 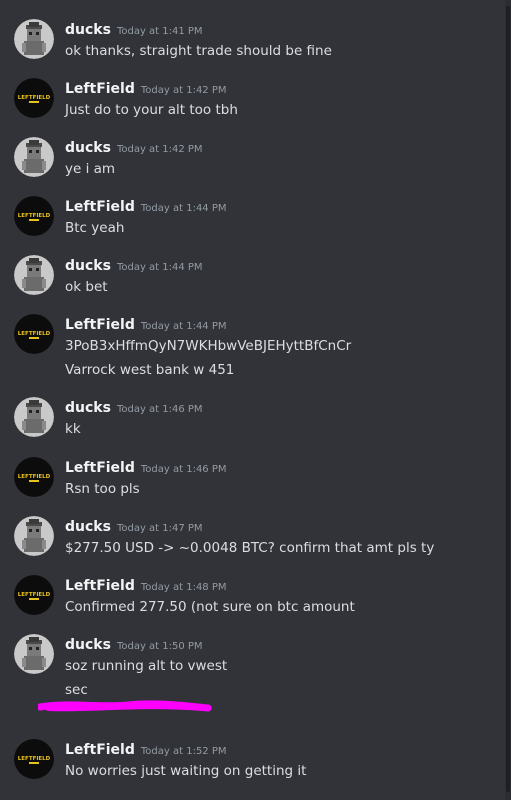 I want to click on message-header: LeftField Today at 1:46 PM, so click(x=146, y=466).